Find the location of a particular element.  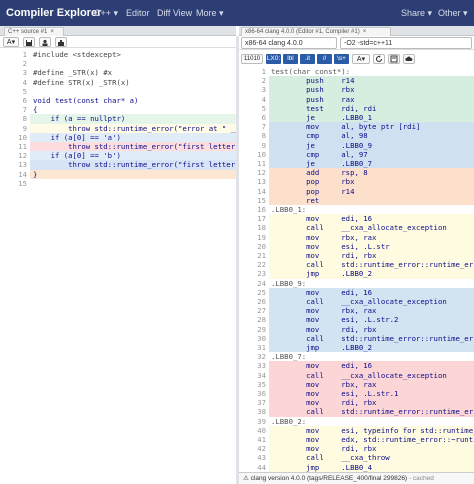

compiler-options-input: -O2 -std=c++11 is located at coordinates (406, 43).